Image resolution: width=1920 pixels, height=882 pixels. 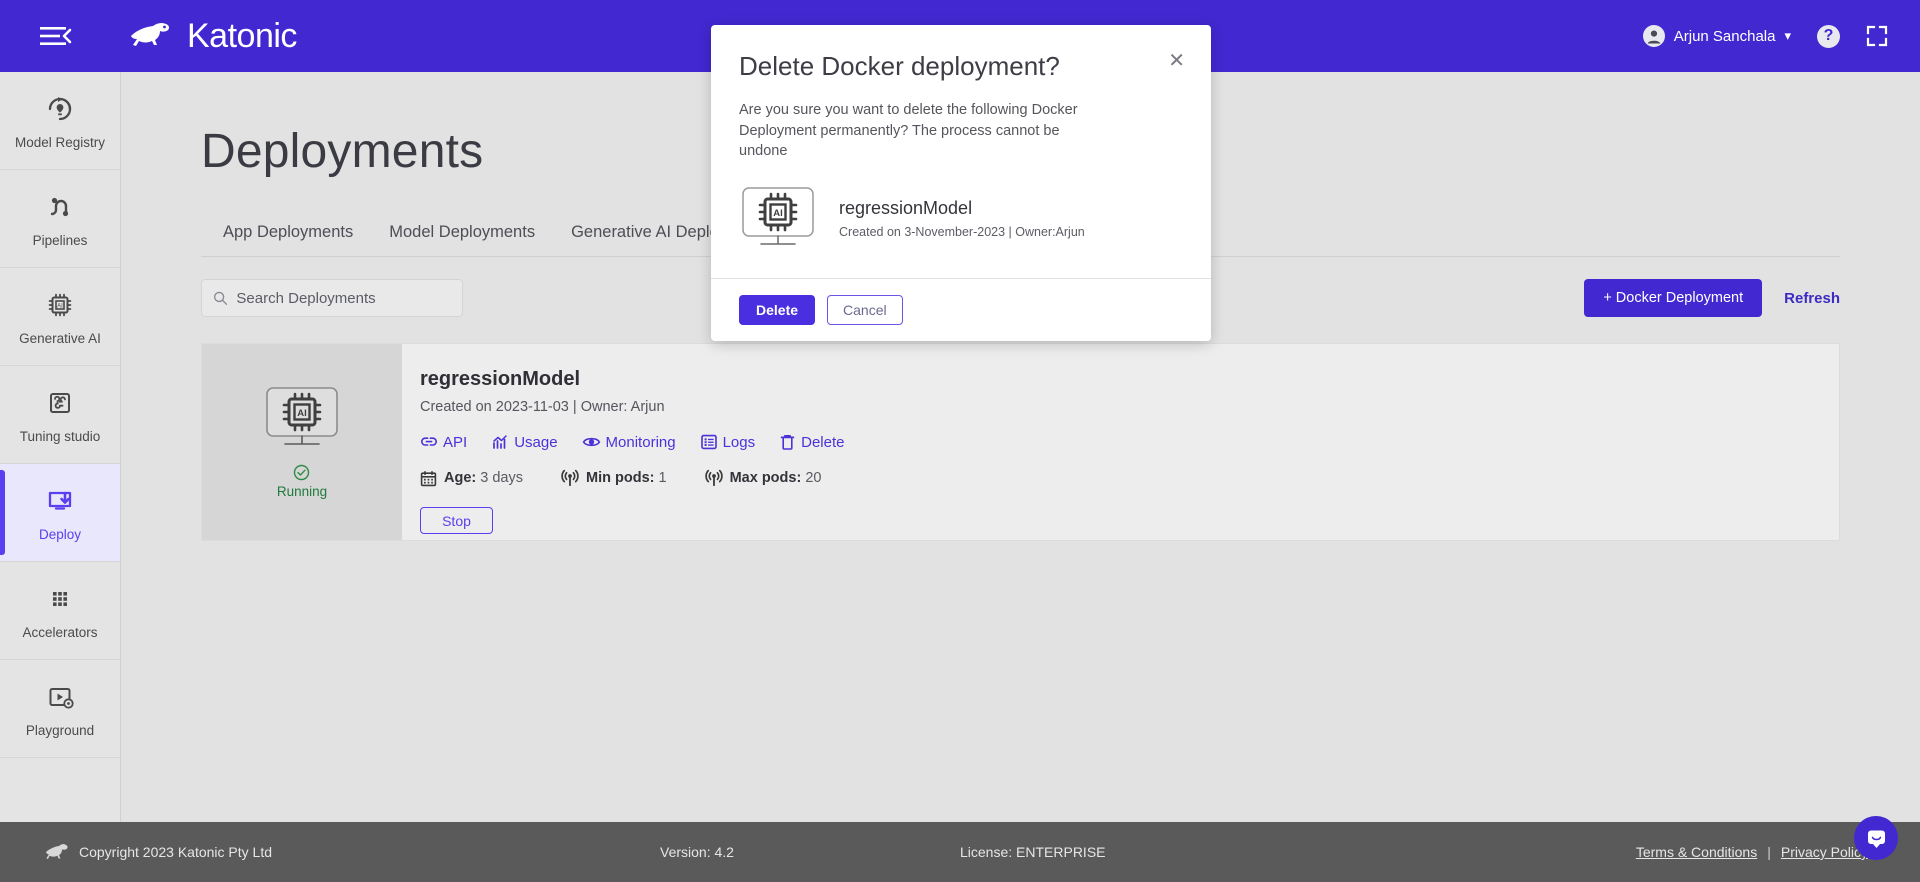 I want to click on sidebar-item-pipelines: Pipelines, so click(x=60, y=219).